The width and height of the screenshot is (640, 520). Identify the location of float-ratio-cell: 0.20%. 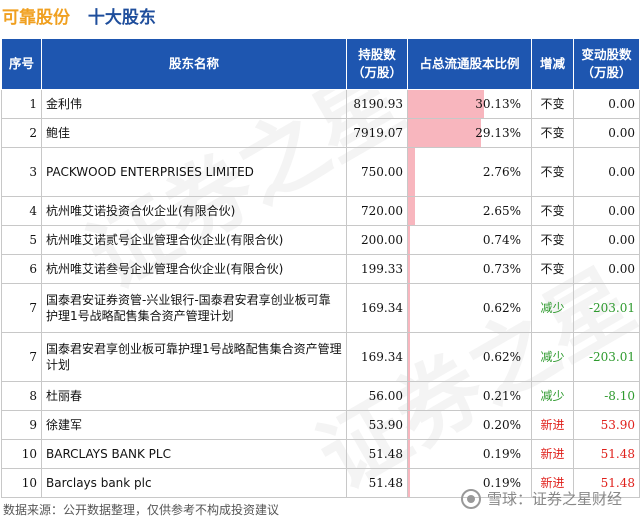
(469, 425).